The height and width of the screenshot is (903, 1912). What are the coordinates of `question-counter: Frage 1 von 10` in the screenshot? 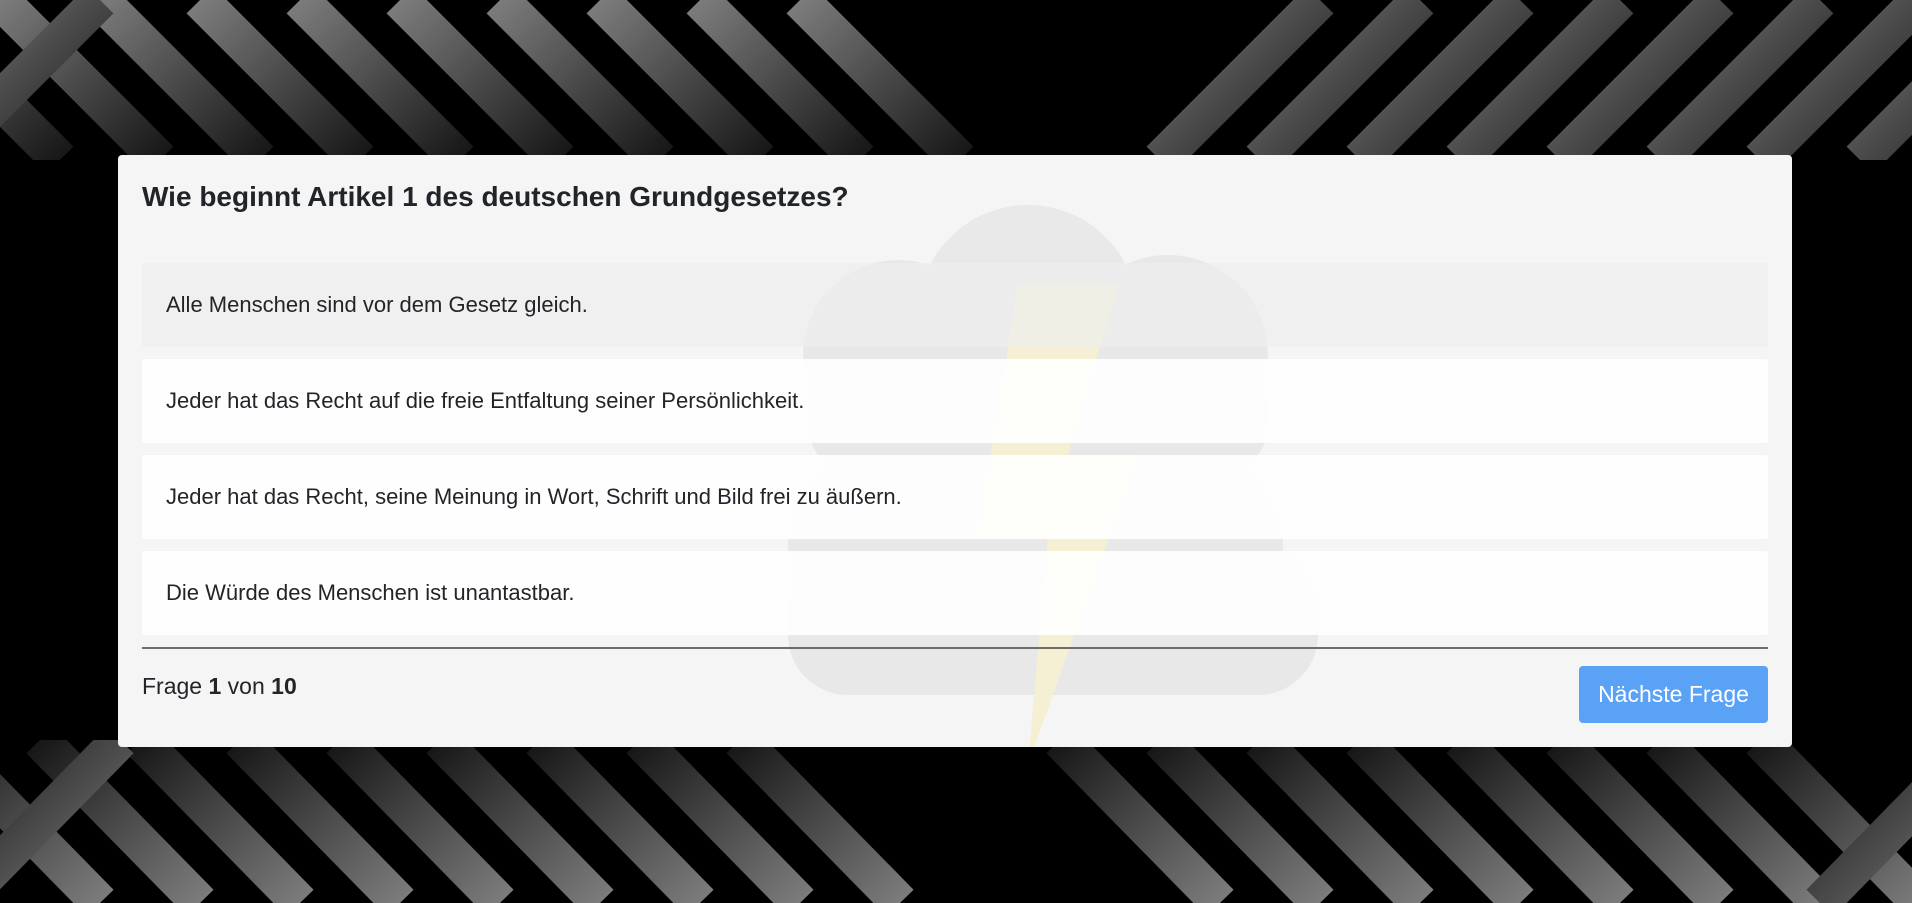 It's located at (219, 686).